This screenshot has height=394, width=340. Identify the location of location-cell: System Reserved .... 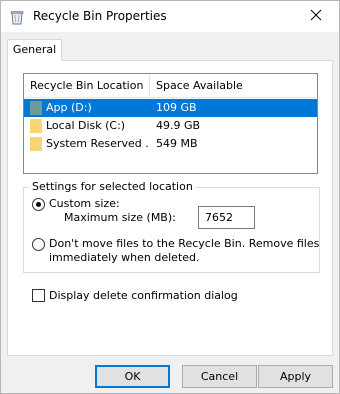
(97, 143).